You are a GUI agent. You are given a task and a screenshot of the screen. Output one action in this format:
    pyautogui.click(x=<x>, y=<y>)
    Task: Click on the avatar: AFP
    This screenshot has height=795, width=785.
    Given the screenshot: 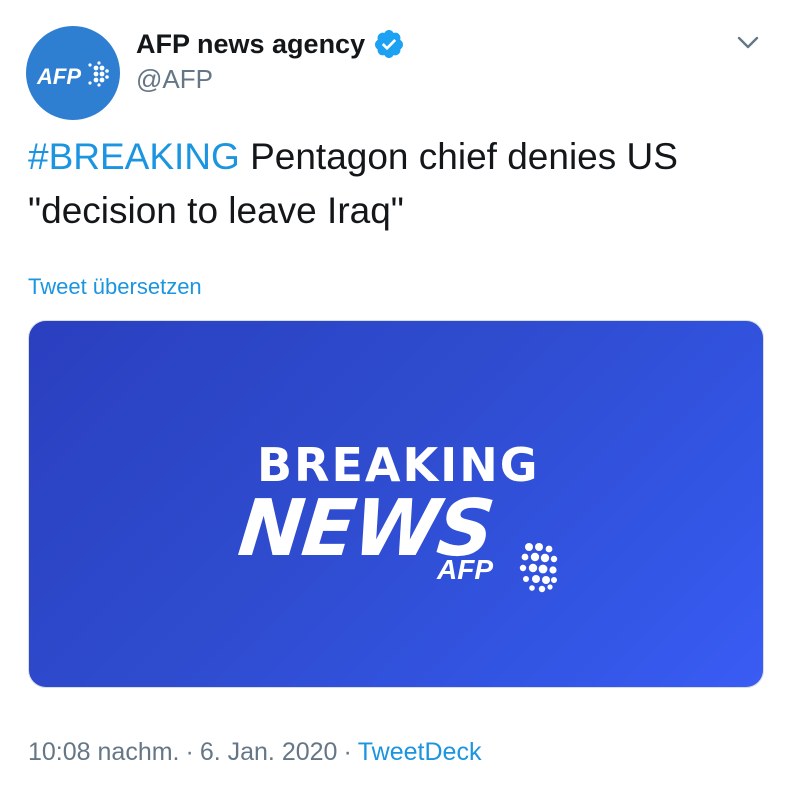 What is the action you would take?
    pyautogui.click(x=73, y=73)
    